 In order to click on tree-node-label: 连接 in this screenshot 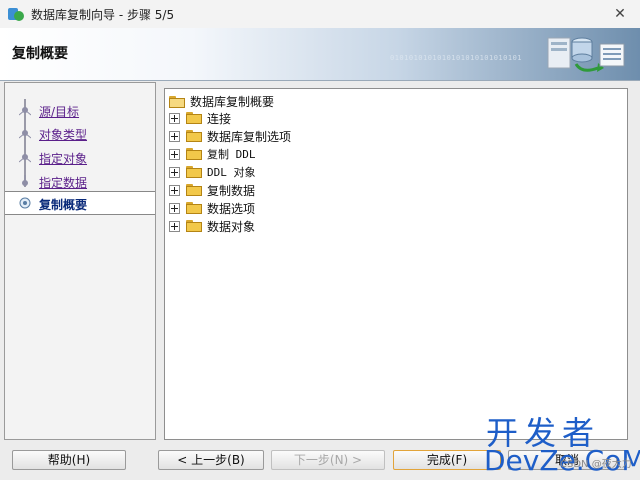, I will do `click(219, 118)`.